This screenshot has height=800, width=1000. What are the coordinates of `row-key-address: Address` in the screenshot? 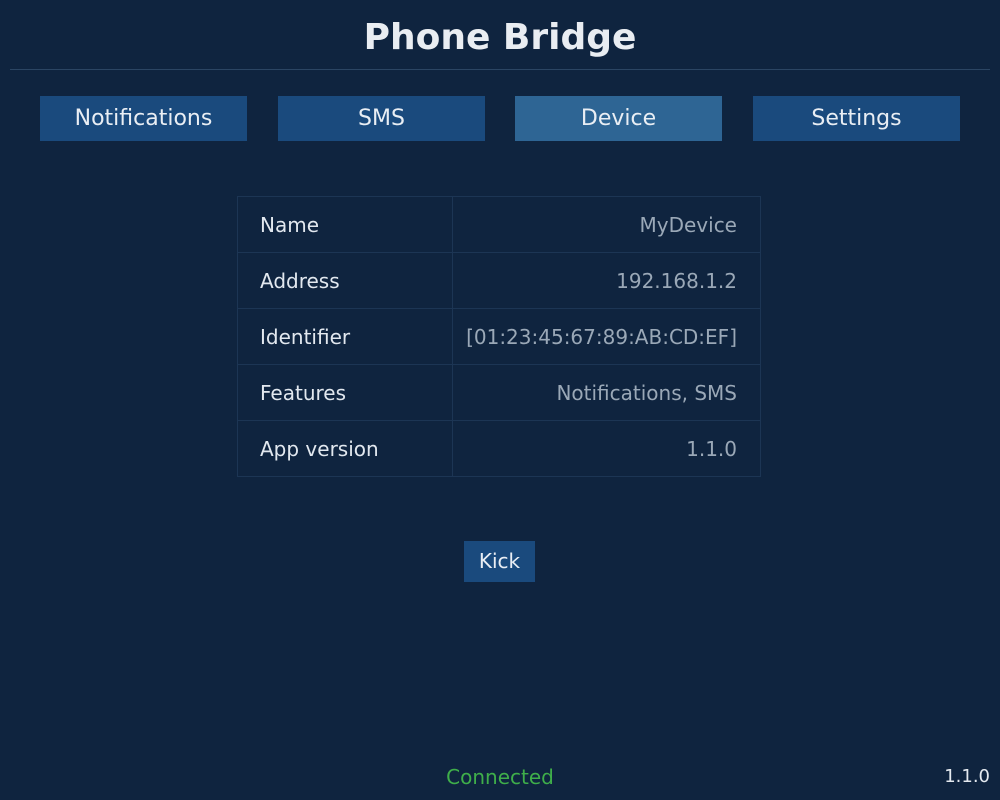 It's located at (345, 280).